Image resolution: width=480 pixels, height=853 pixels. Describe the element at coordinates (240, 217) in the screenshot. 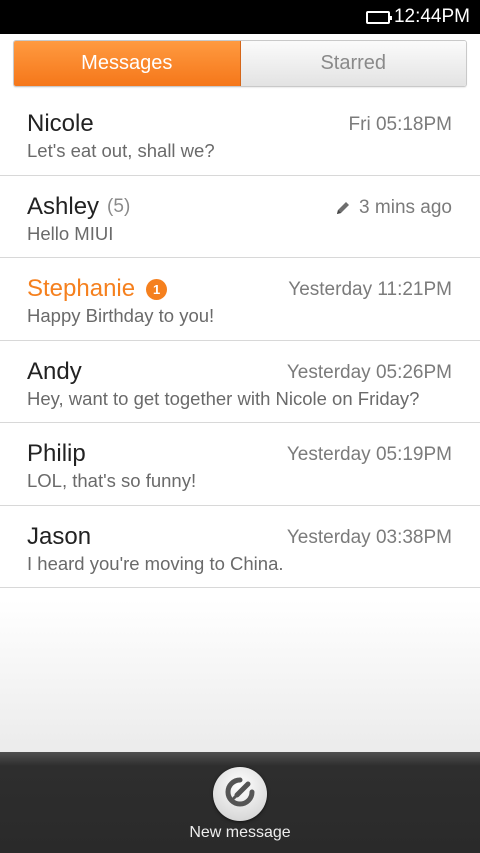

I see `conversation-row: Ashley (5) 3 mins ago Hello MIUI` at that location.